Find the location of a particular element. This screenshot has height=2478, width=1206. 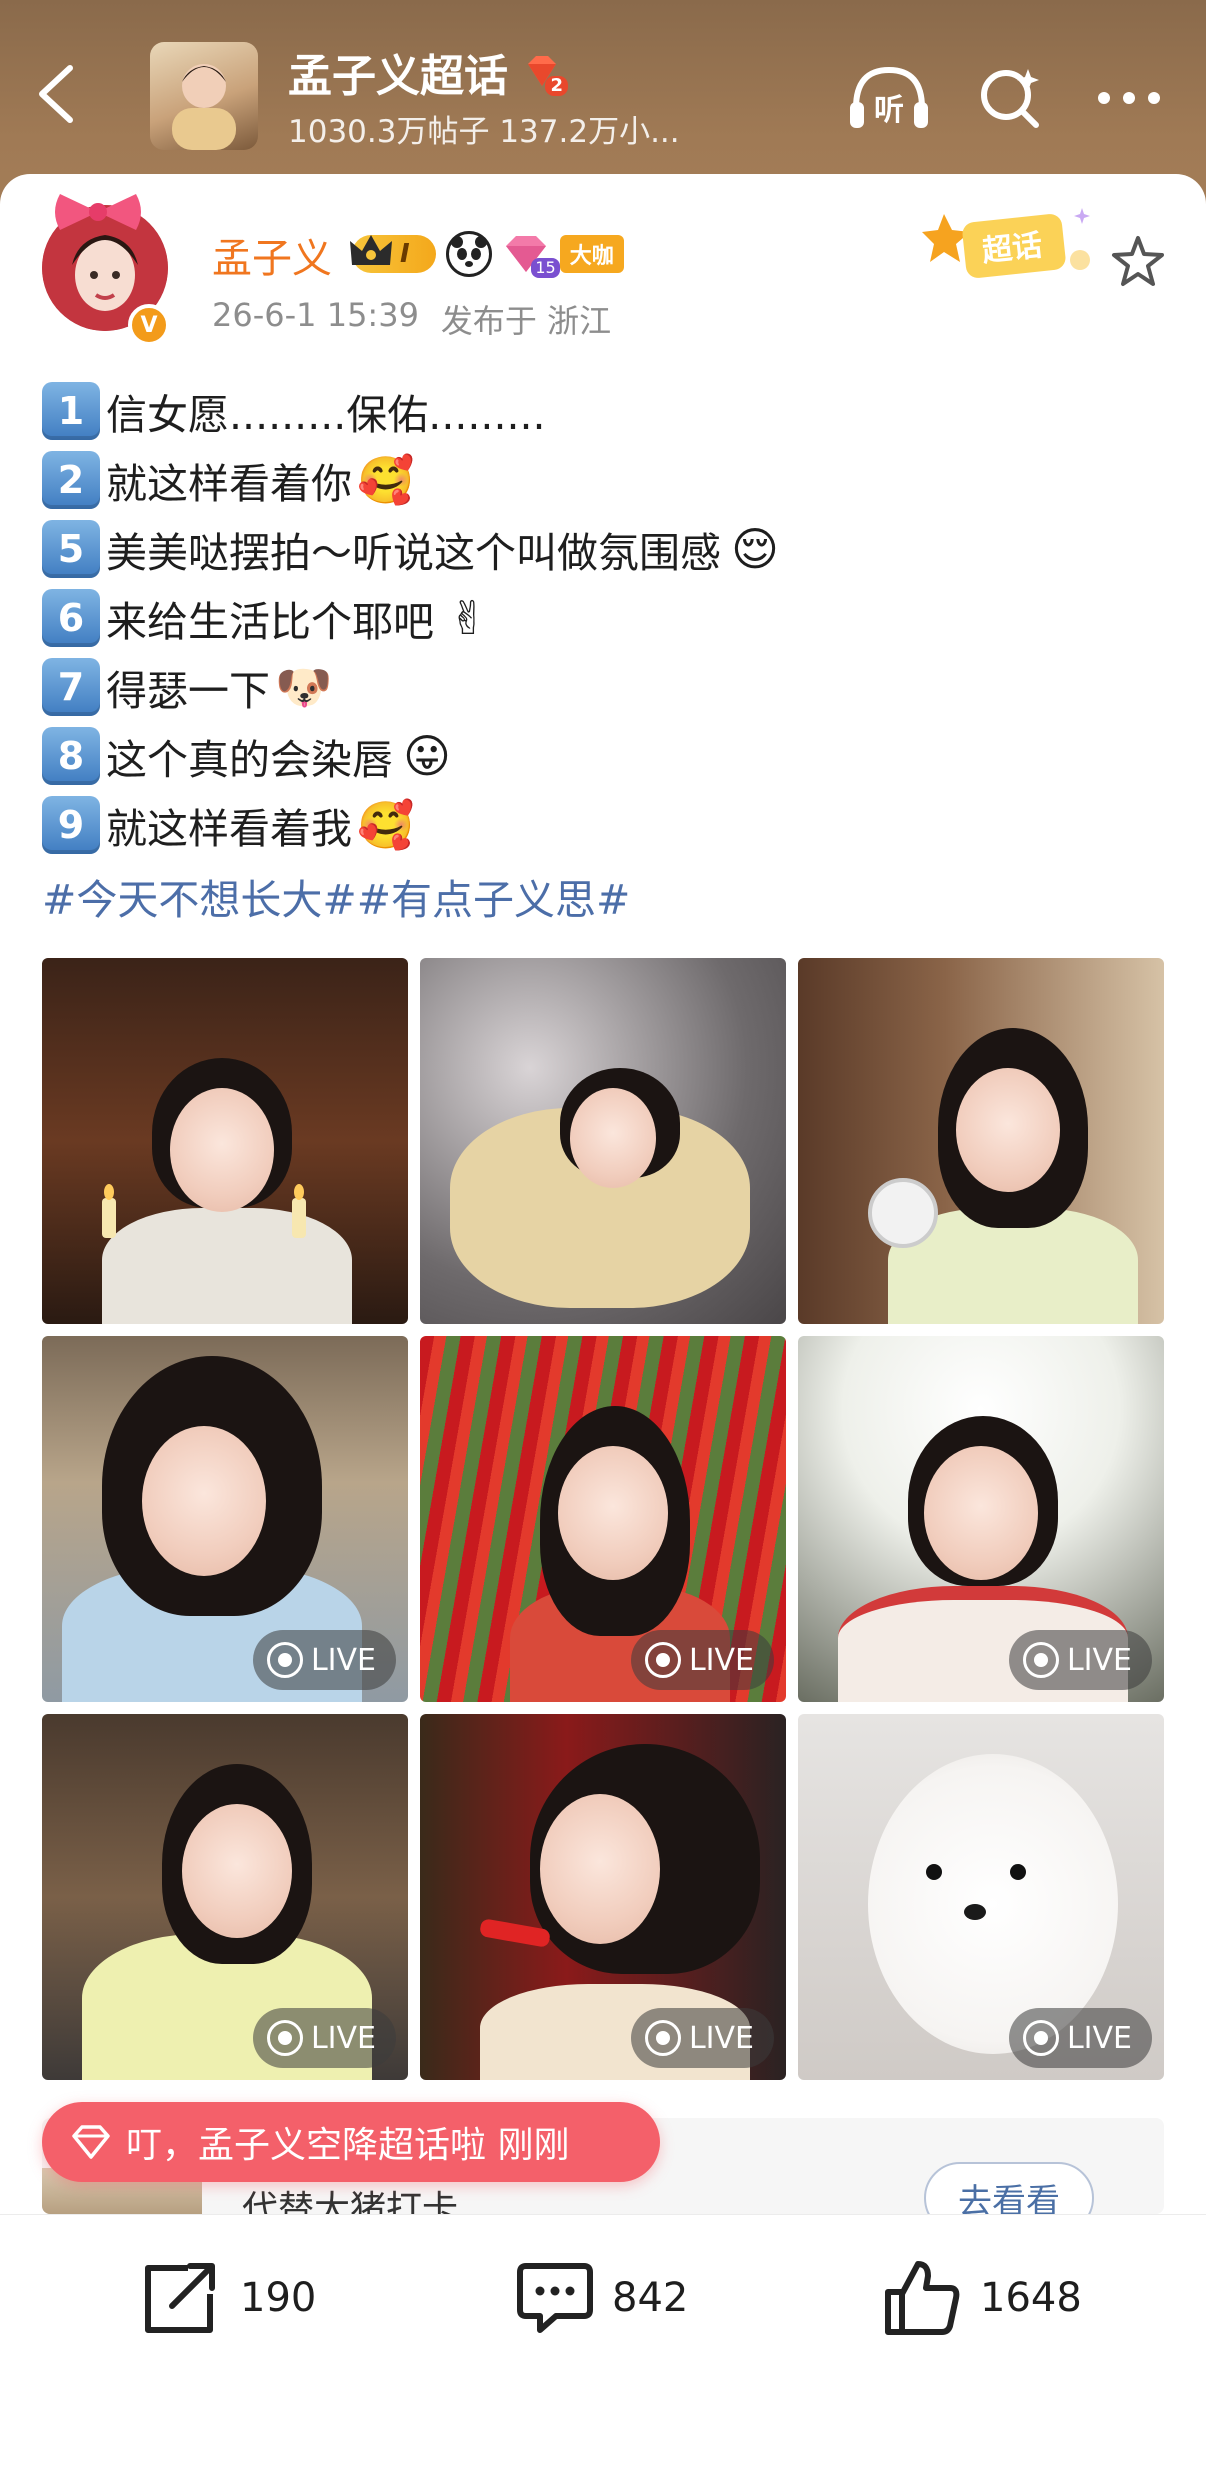

emoji-icon: ✌ is located at coordinates (468, 617).